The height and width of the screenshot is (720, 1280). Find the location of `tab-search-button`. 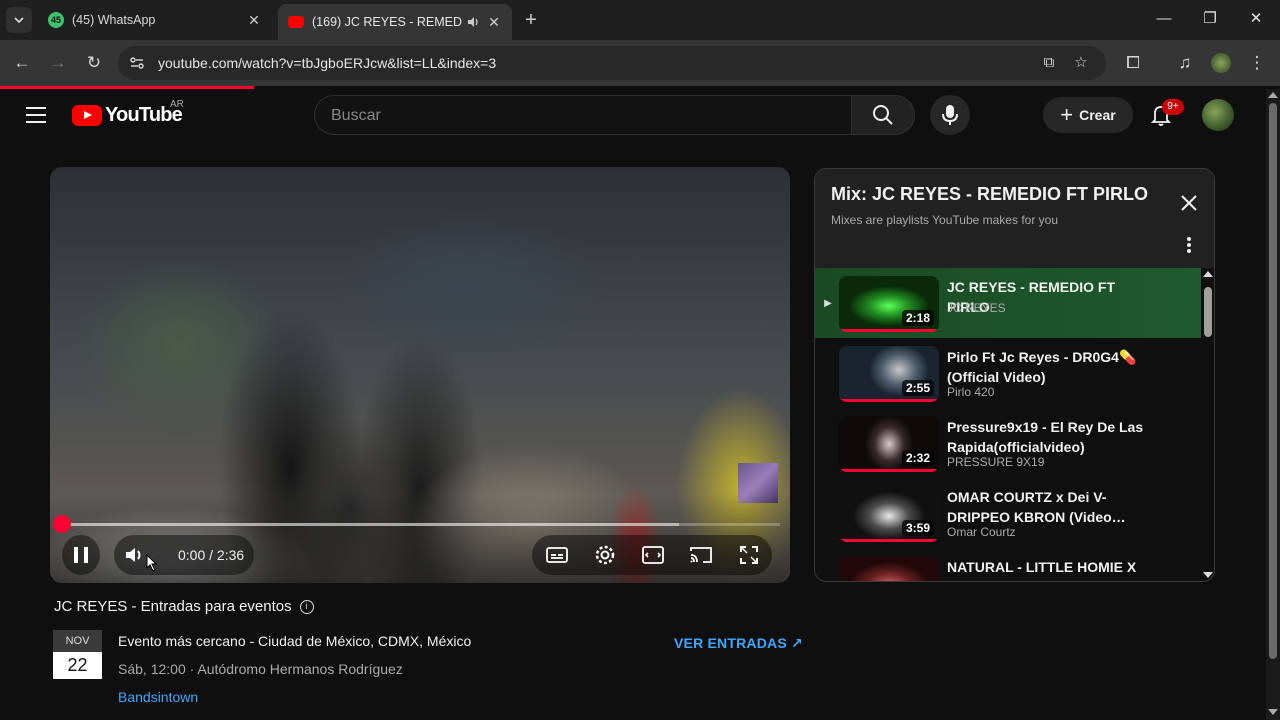

tab-search-button is located at coordinates (19, 20).